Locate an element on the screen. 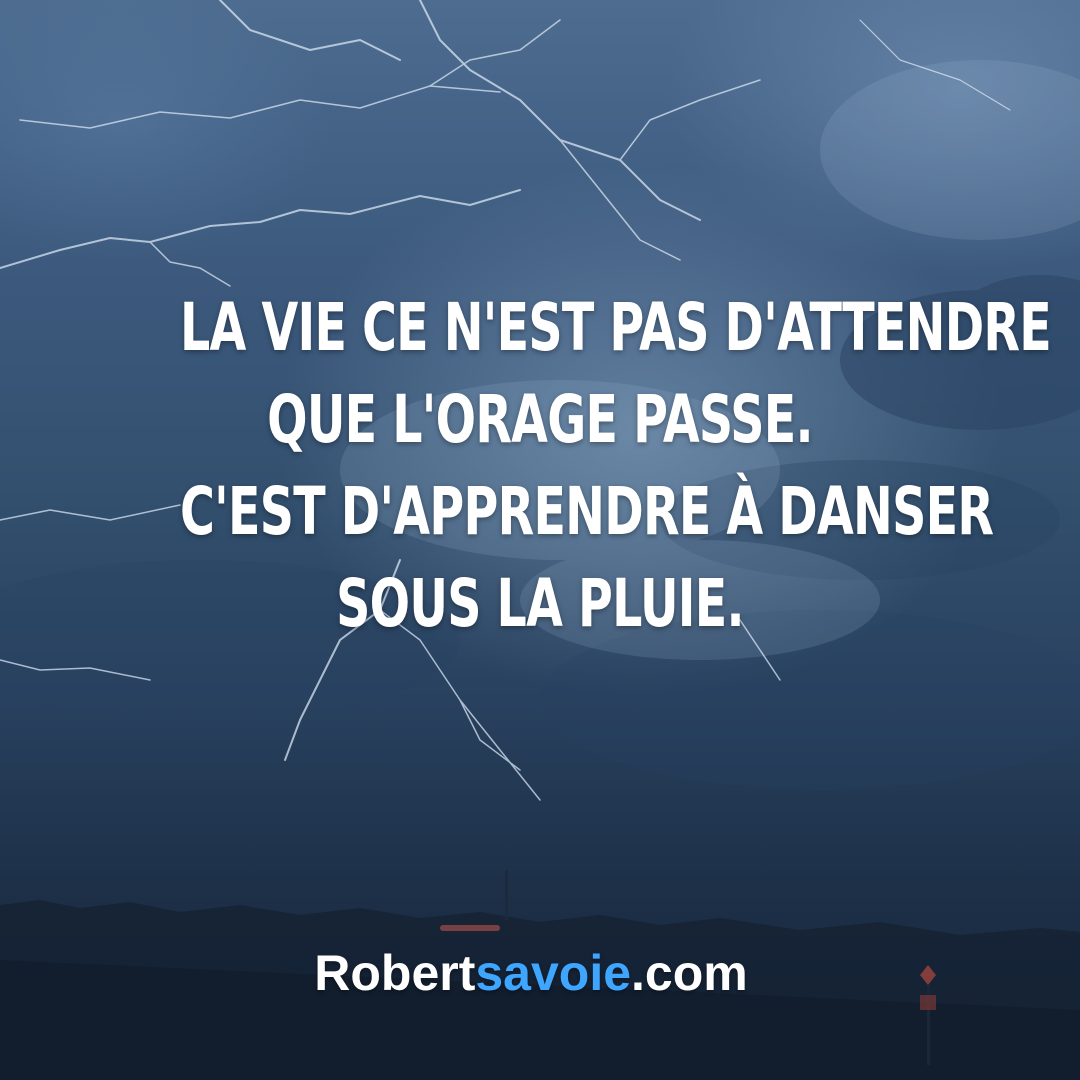 The height and width of the screenshot is (1080, 1080). quote-line-3: C'EST D'APPRENDRE À DANSER is located at coordinates (587, 511).